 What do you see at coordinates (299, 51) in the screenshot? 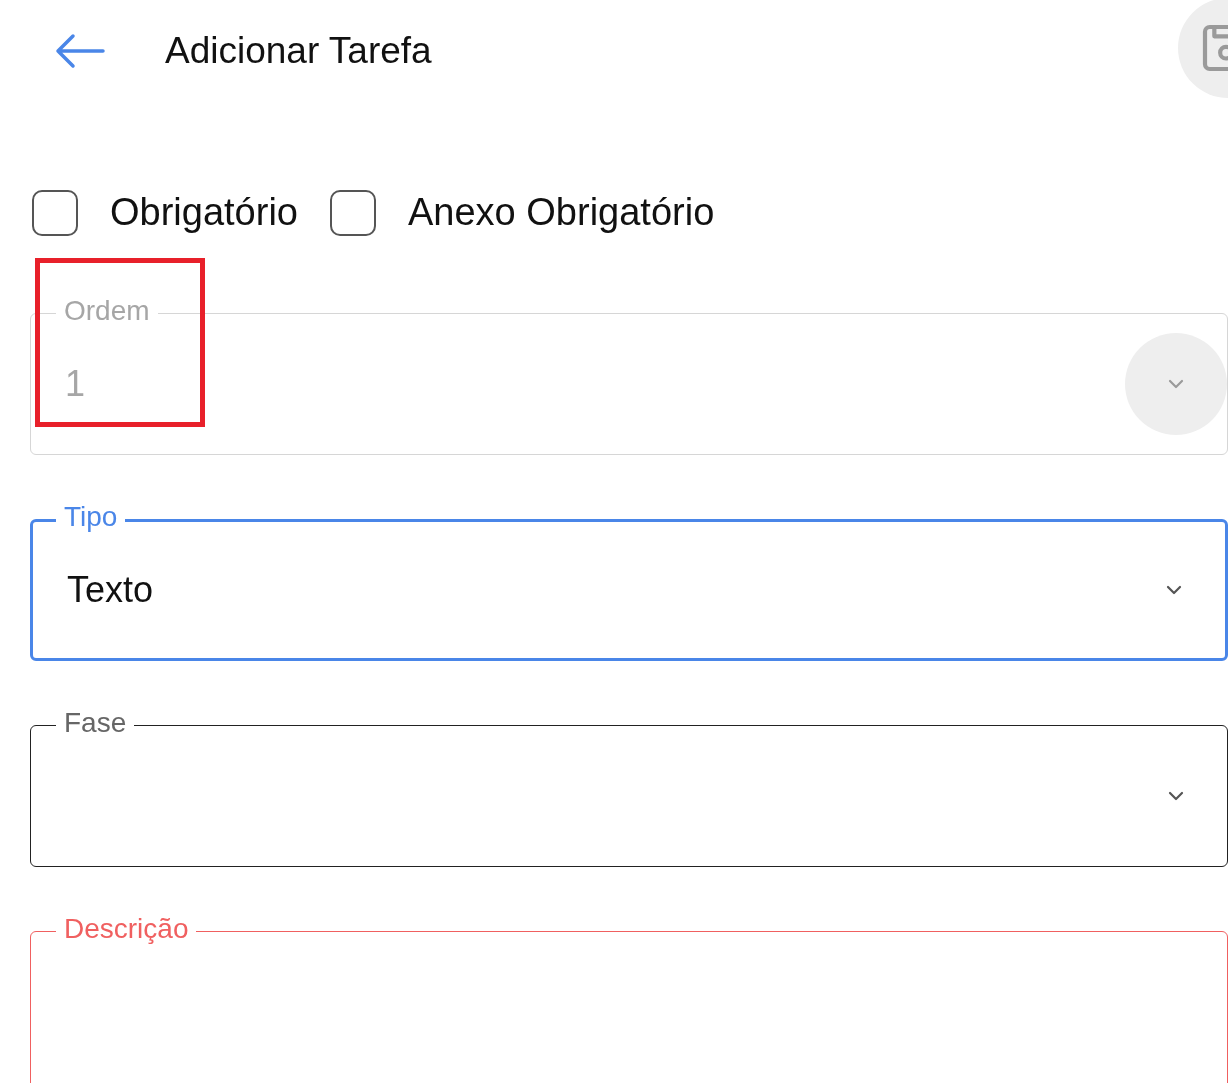
I see `page-title: Adicionar Tarefa` at bounding box center [299, 51].